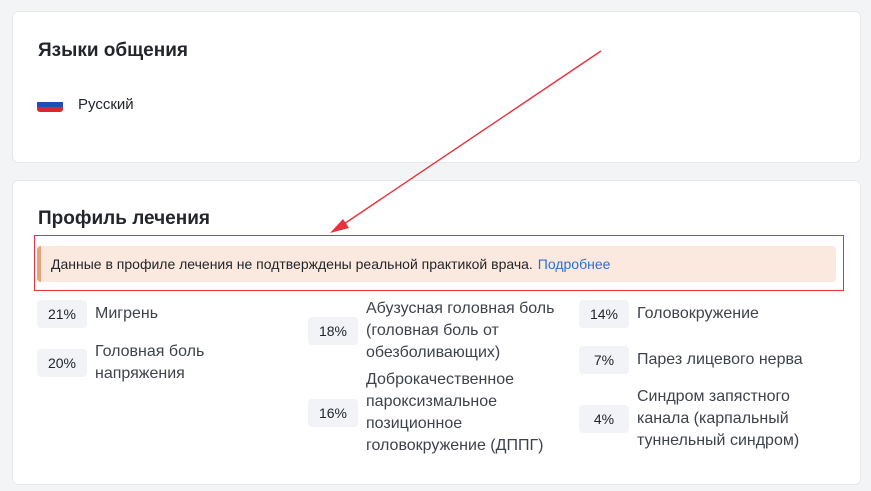  Describe the element at coordinates (604, 419) in the screenshot. I see `percent-badge: 4%` at that location.